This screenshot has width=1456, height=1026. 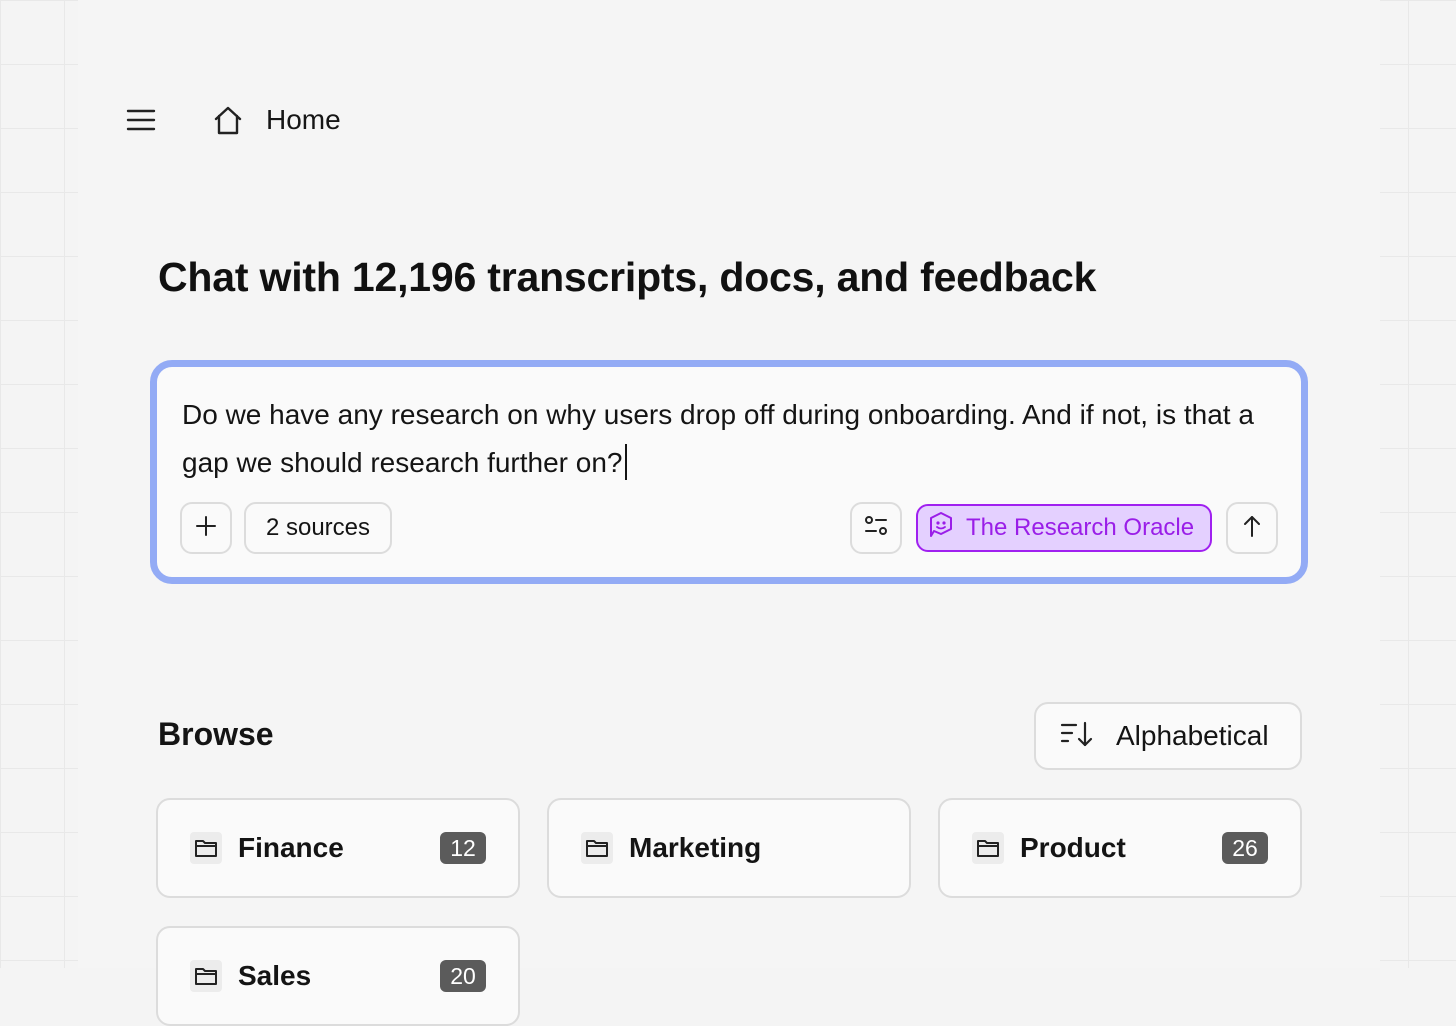 I want to click on plus-icon, so click(x=206, y=528).